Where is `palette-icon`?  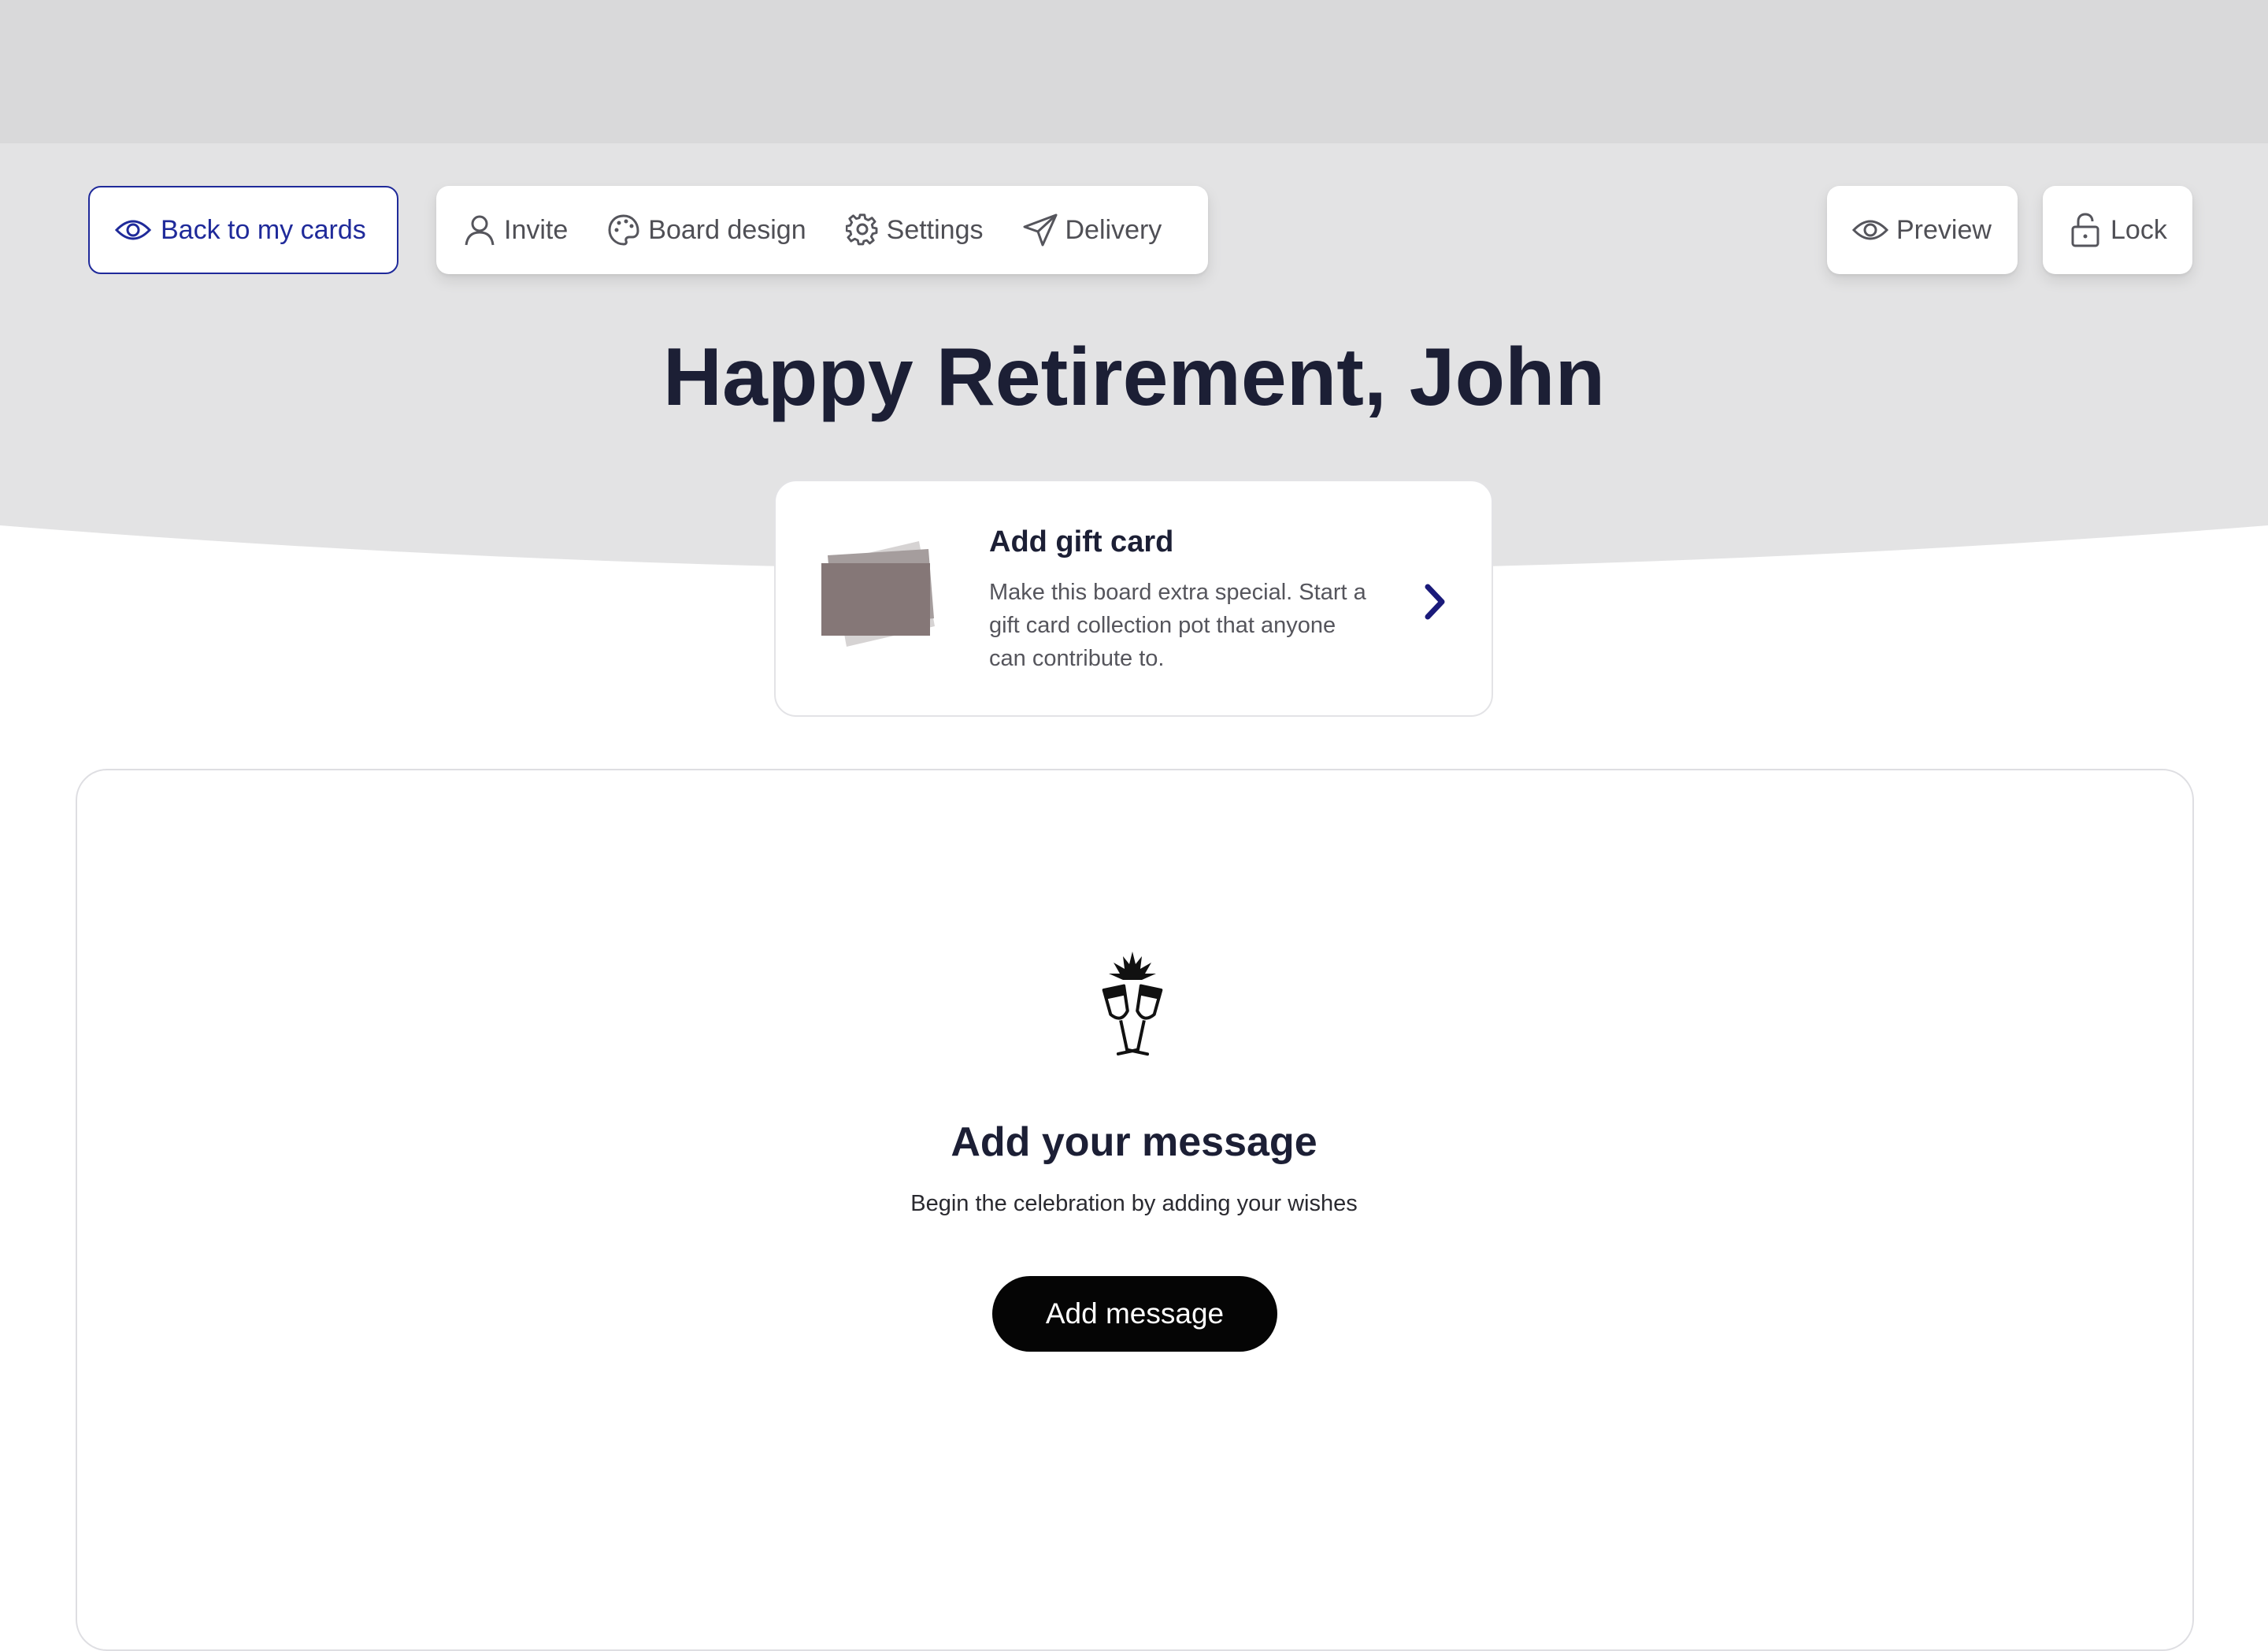 palette-icon is located at coordinates (623, 230).